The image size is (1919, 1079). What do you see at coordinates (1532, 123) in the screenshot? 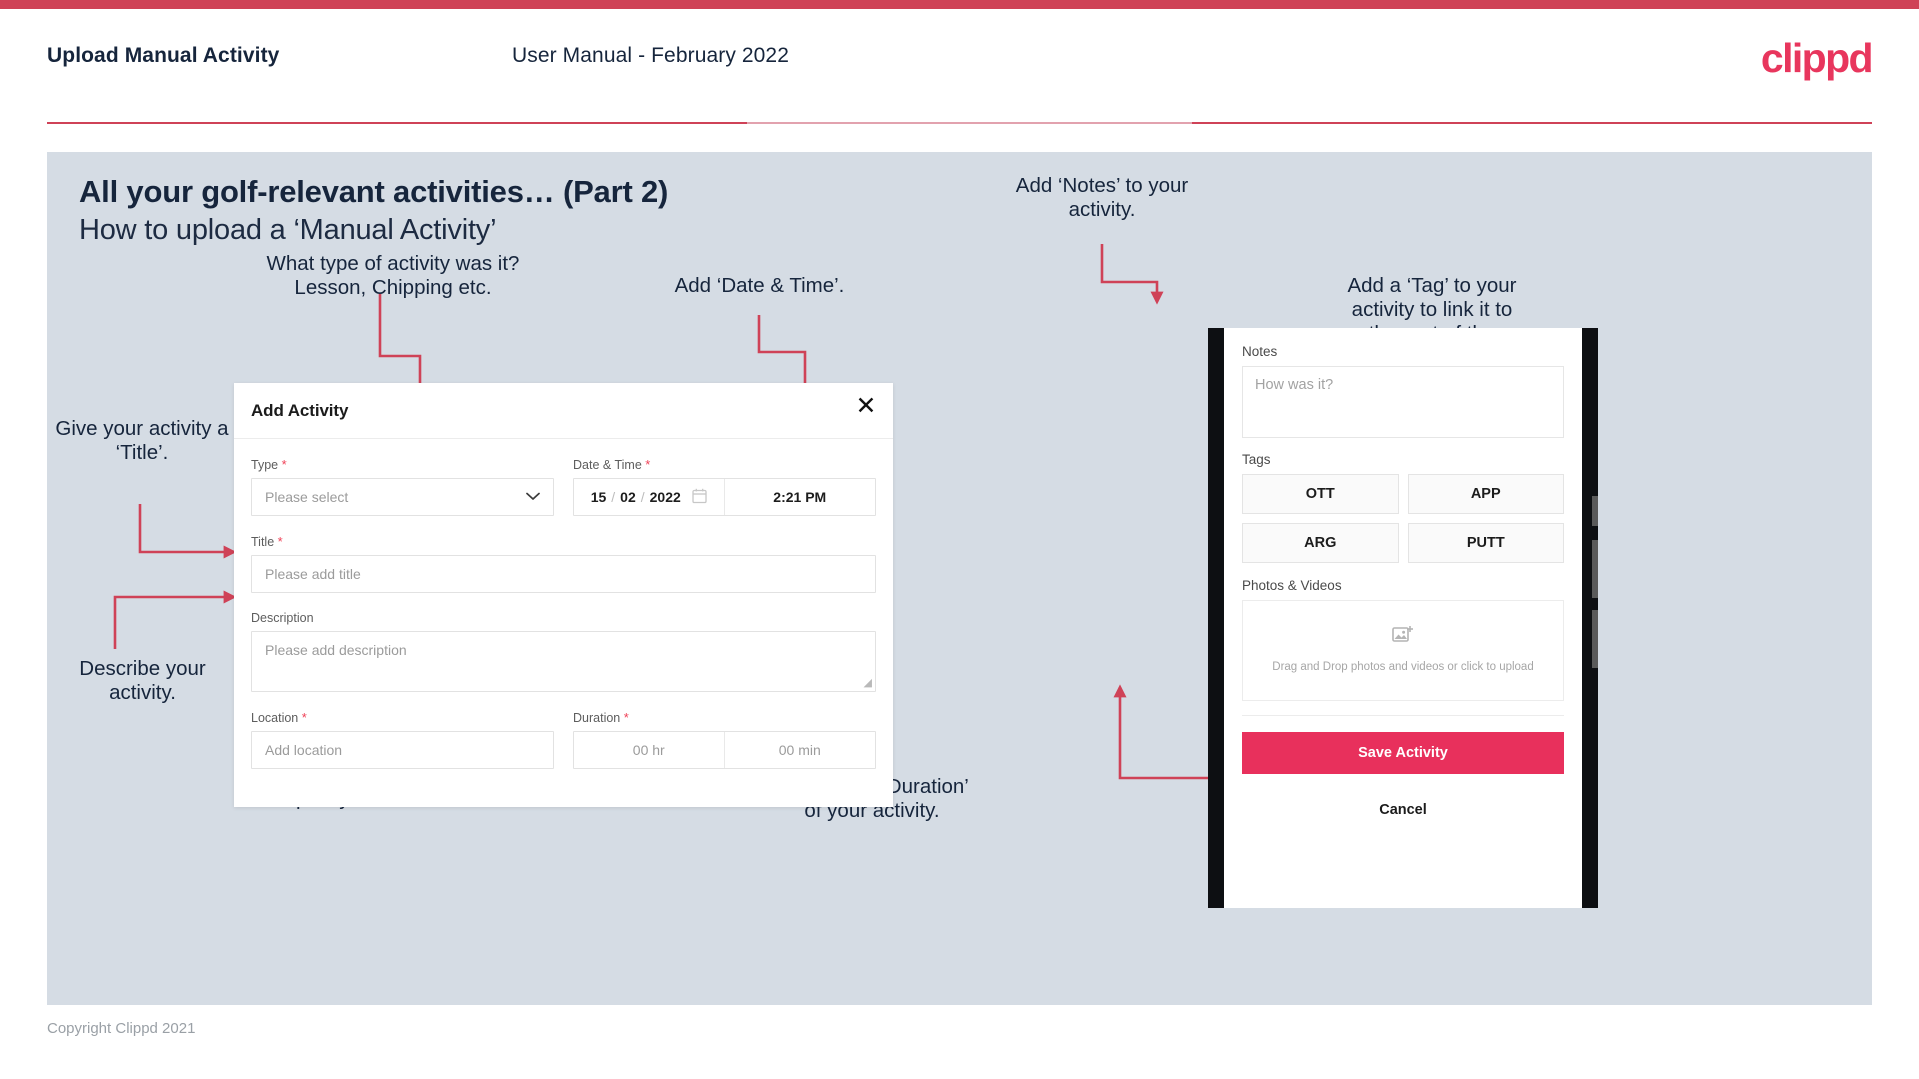
I see `header-divider-right` at bounding box center [1532, 123].